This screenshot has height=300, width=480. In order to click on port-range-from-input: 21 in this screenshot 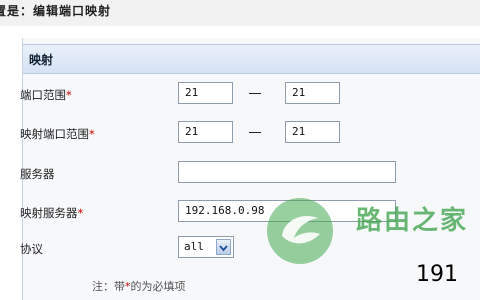, I will do `click(205, 93)`.